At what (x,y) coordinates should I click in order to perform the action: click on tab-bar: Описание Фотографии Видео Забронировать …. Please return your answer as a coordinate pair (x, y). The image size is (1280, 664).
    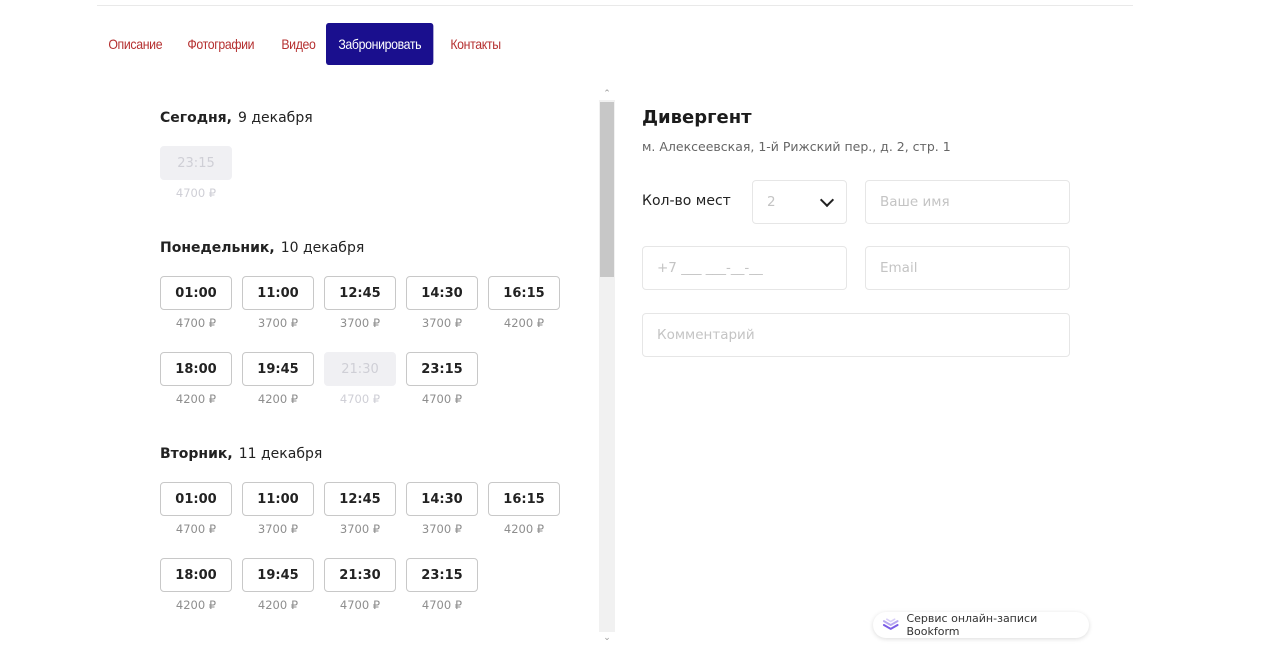
    Looking at the image, I should click on (305, 44).